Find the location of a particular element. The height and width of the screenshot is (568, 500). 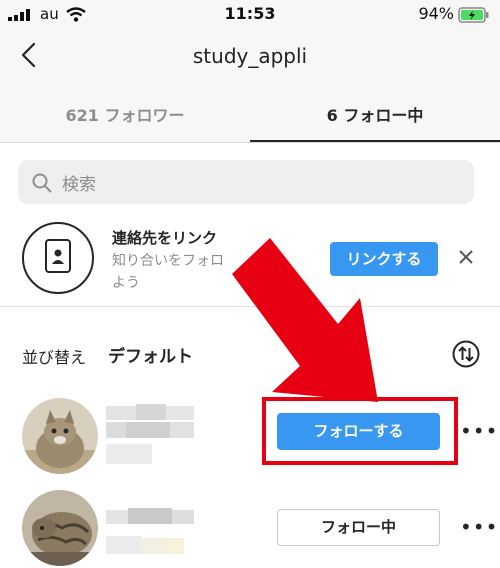

close-icon is located at coordinates (466, 257).